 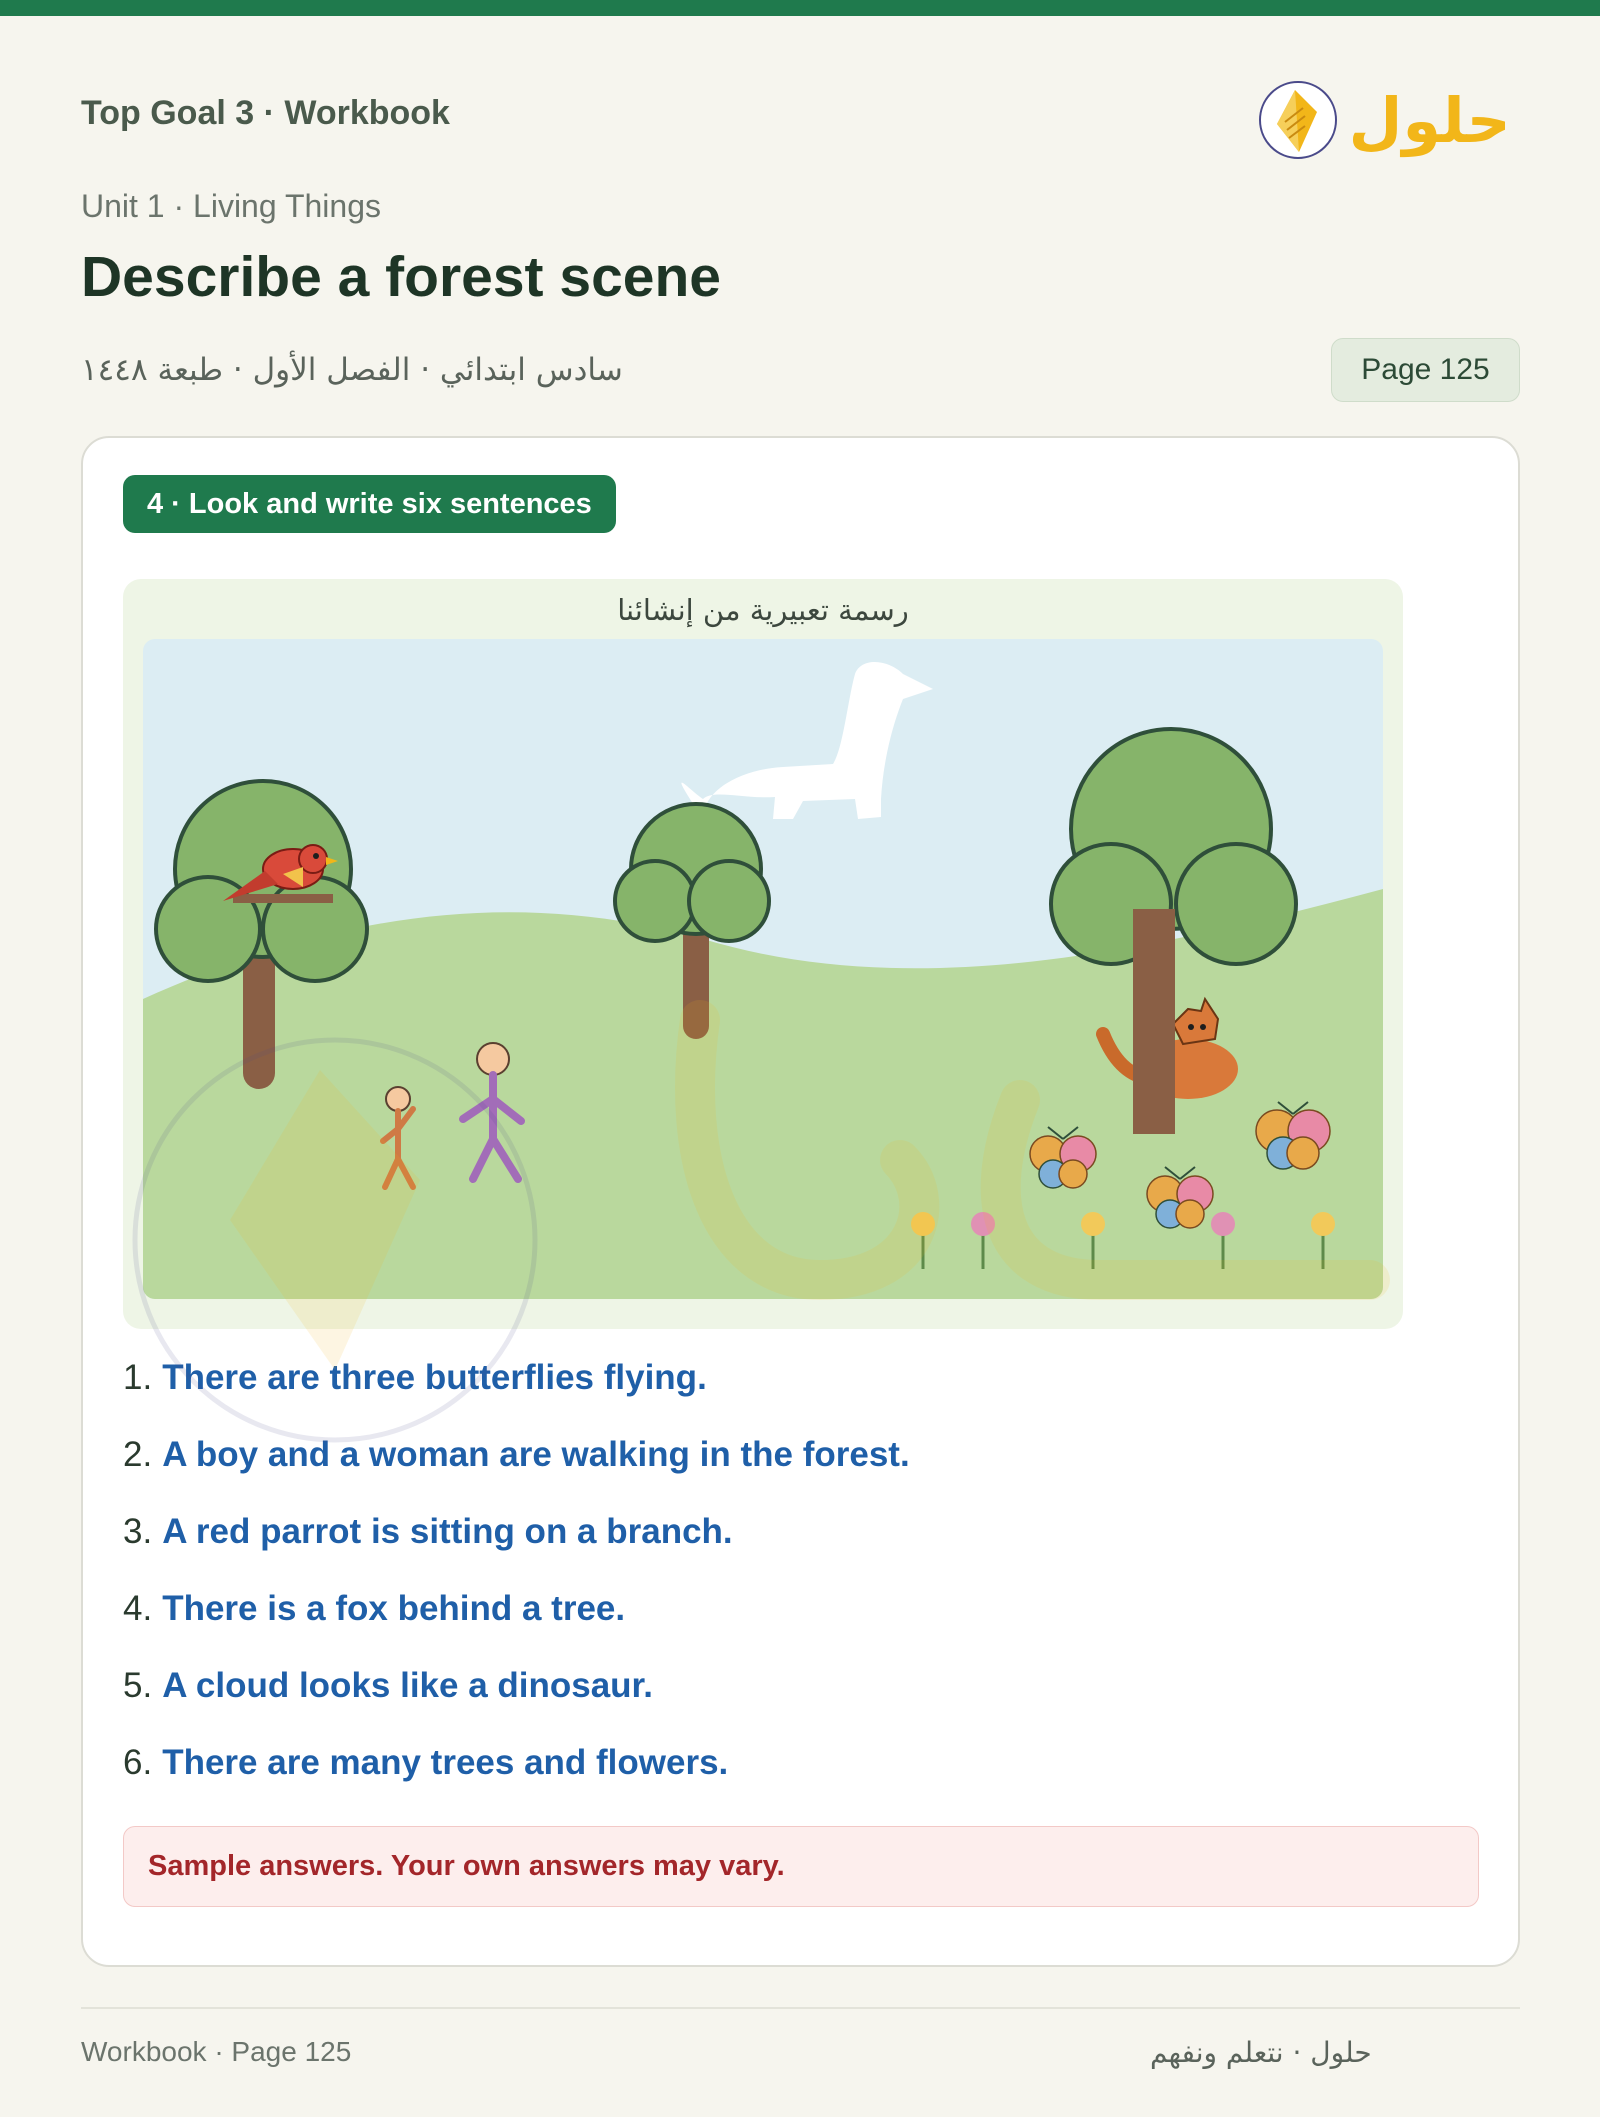 What do you see at coordinates (445, 1762) in the screenshot?
I see `answer-text: There are many trees and flowers.` at bounding box center [445, 1762].